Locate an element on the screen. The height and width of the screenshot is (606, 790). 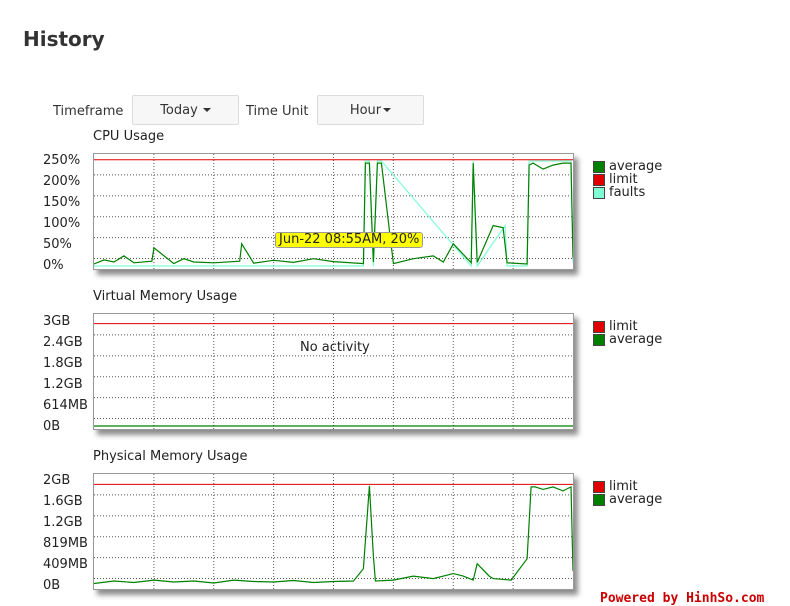
footer-credit: Powered by HinhSo.com is located at coordinates (682, 598).